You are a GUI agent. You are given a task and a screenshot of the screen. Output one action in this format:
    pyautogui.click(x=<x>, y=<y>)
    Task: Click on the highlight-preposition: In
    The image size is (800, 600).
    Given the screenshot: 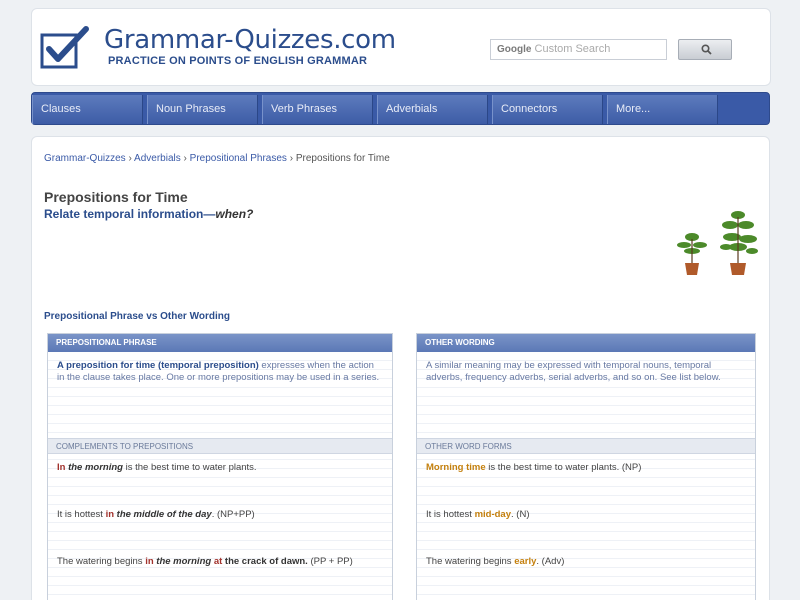 What is the action you would take?
    pyautogui.click(x=61, y=467)
    